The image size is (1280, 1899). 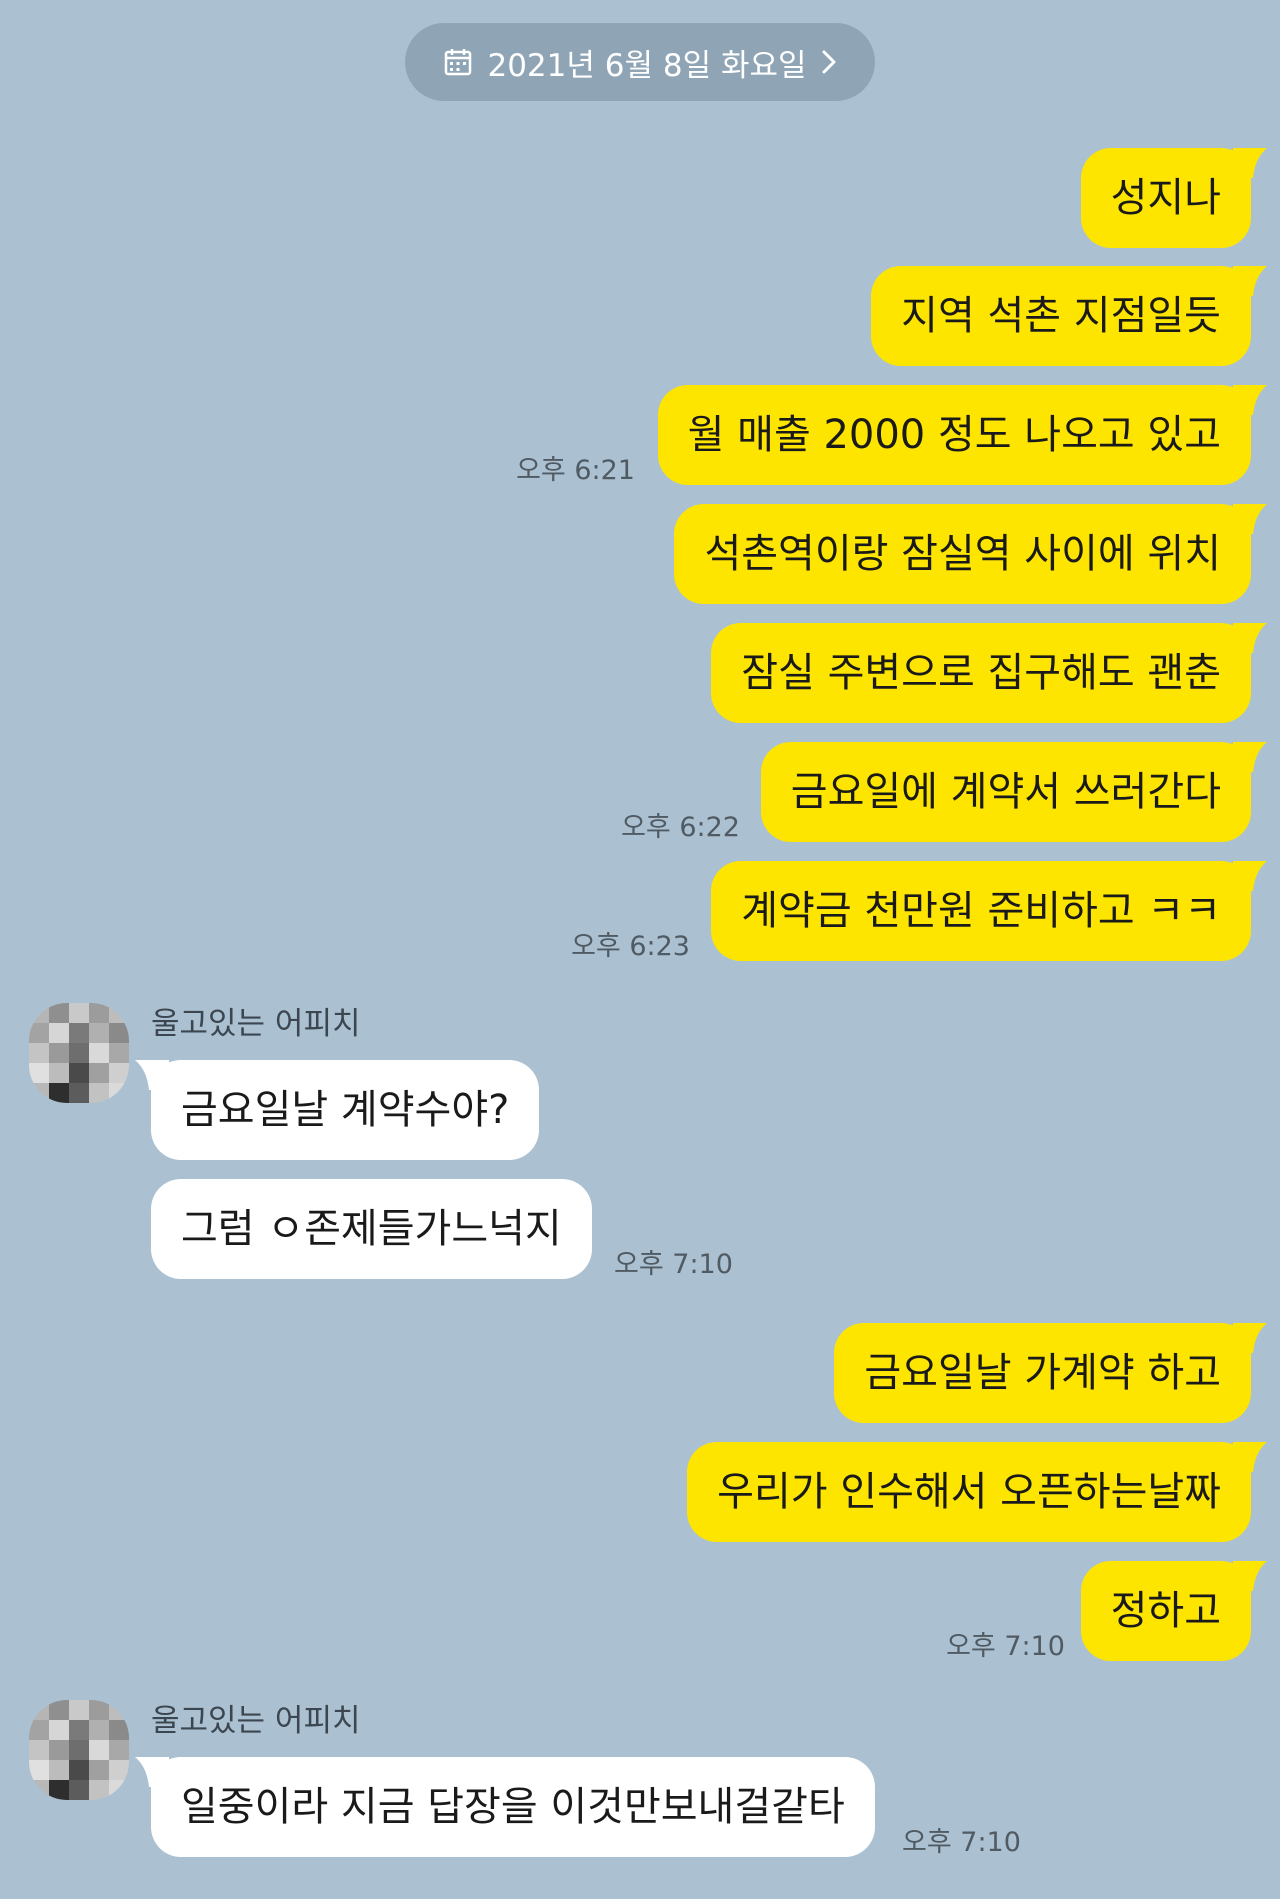 What do you see at coordinates (954, 435) in the screenshot?
I see `message-text: 월 매출 2000 정도 나오고 있고` at bounding box center [954, 435].